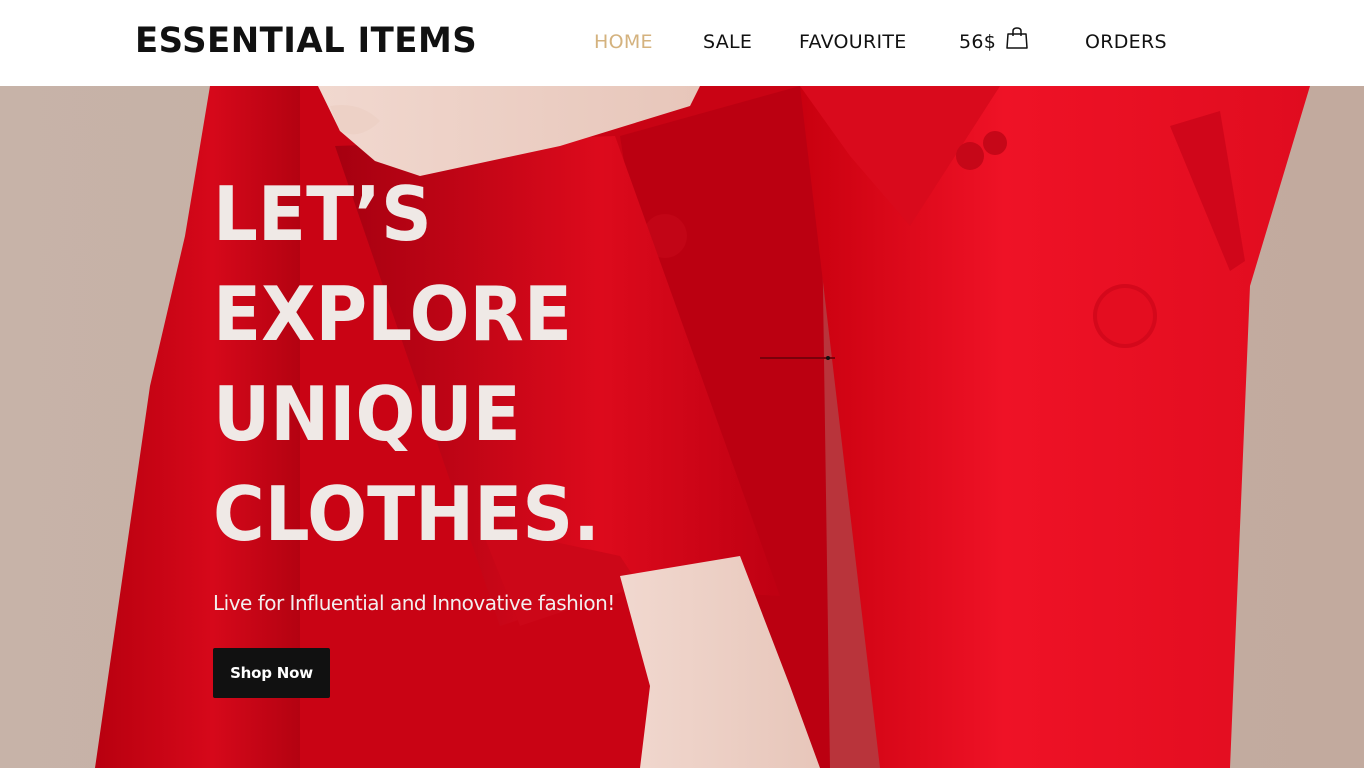 This screenshot has width=1364, height=768. I want to click on main-nav: HOME SALE FAVOURITE 56$ ORDERS, so click(682, 43).